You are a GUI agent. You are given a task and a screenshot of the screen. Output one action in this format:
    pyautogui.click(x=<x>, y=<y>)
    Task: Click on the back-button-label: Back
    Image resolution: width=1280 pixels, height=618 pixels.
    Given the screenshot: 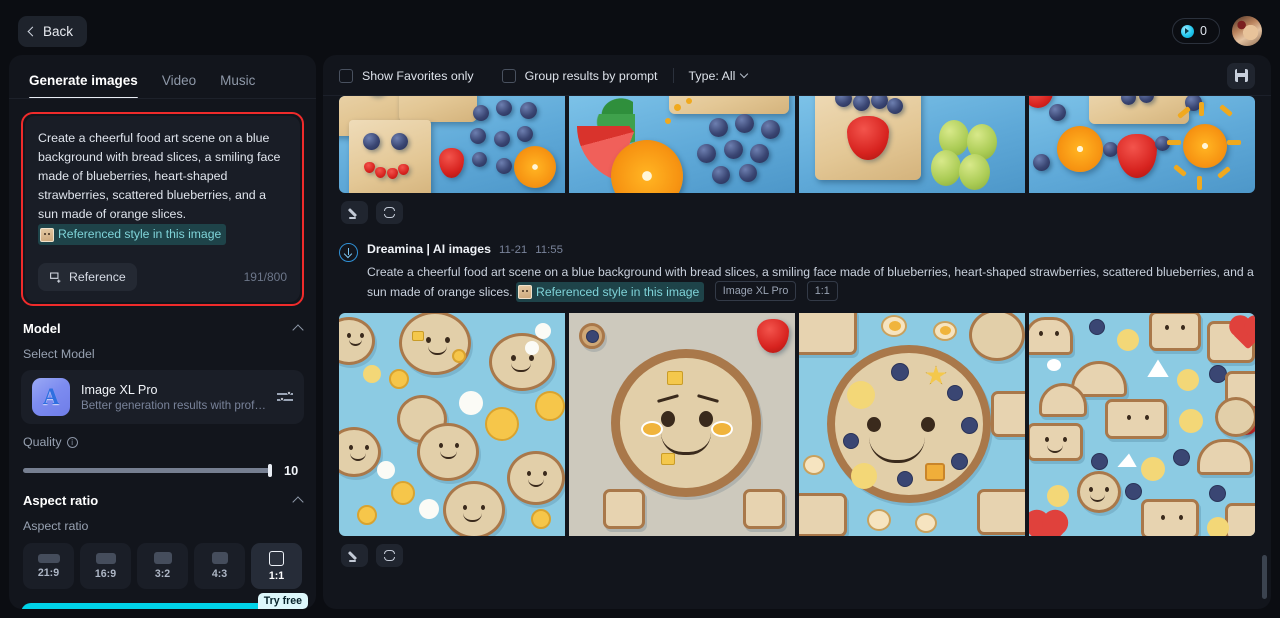 What is the action you would take?
    pyautogui.click(x=58, y=31)
    